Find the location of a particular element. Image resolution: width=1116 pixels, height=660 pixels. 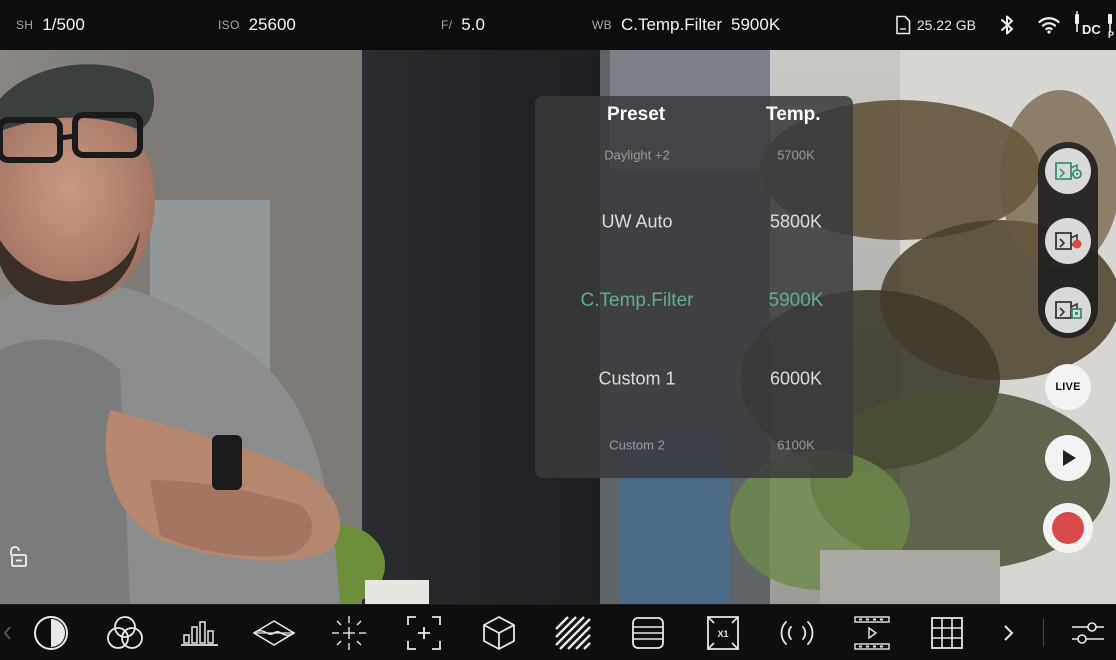

shutter-readout: SH 1/500 is located at coordinates (50, 25).